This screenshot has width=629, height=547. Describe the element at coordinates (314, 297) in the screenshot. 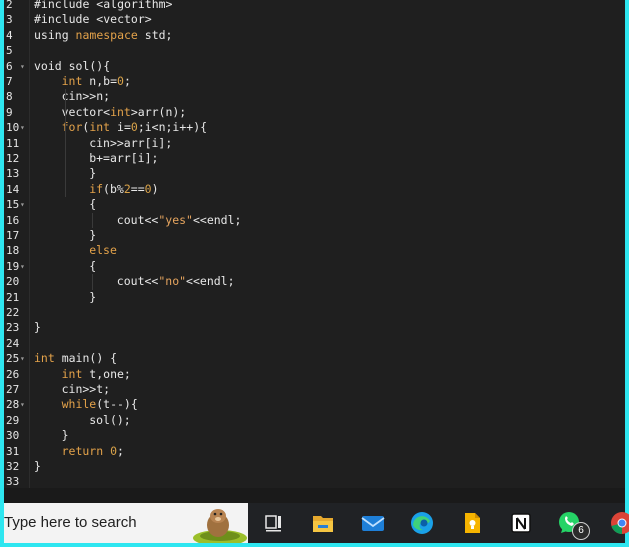

I see `code-line: 21}` at that location.